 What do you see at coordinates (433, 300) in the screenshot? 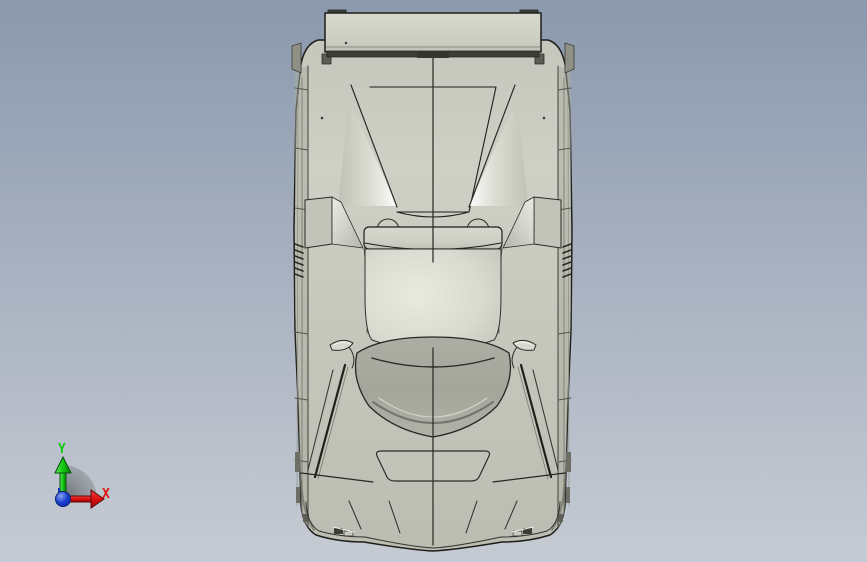
I see `cabin-panel` at bounding box center [433, 300].